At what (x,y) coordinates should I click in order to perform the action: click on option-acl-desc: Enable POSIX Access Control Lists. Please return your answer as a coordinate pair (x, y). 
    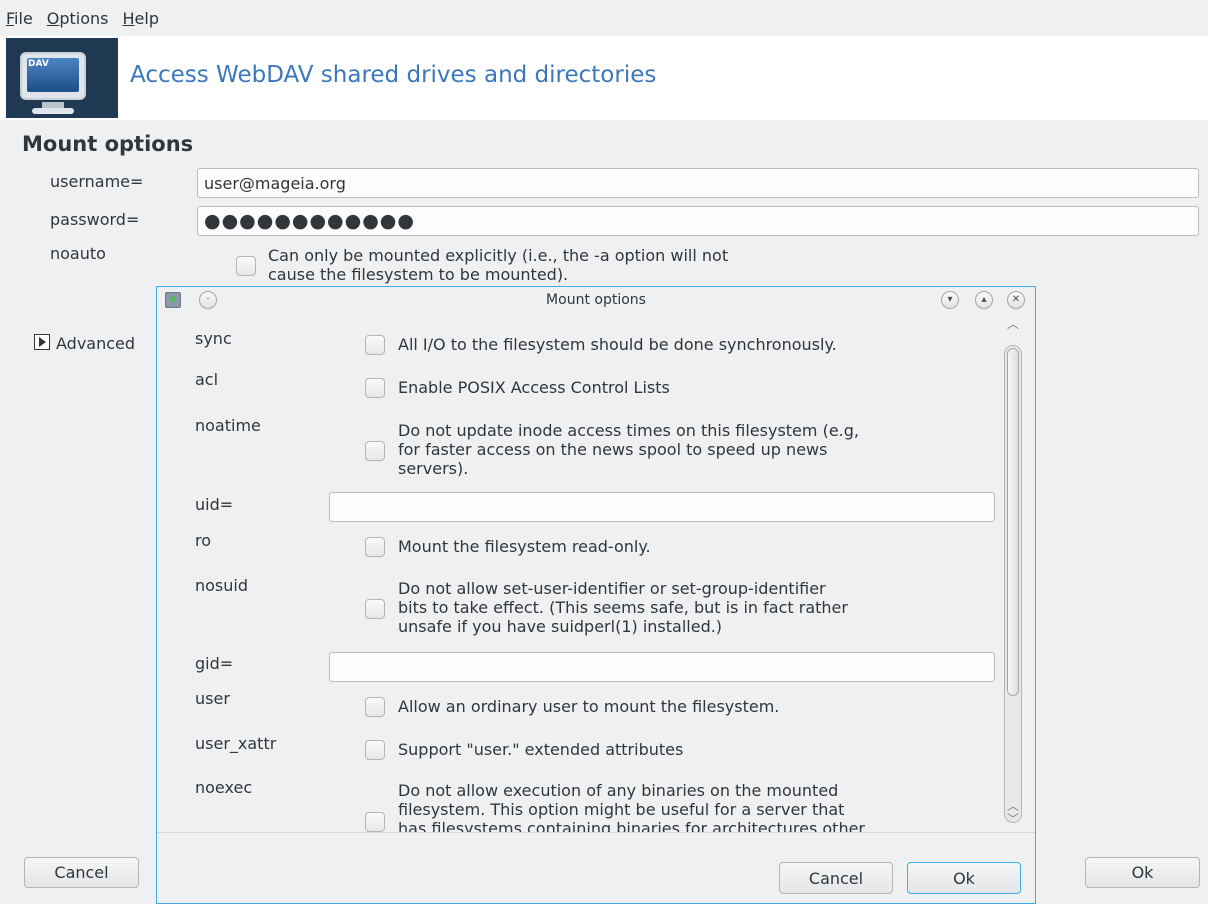
    Looking at the image, I should click on (534, 387).